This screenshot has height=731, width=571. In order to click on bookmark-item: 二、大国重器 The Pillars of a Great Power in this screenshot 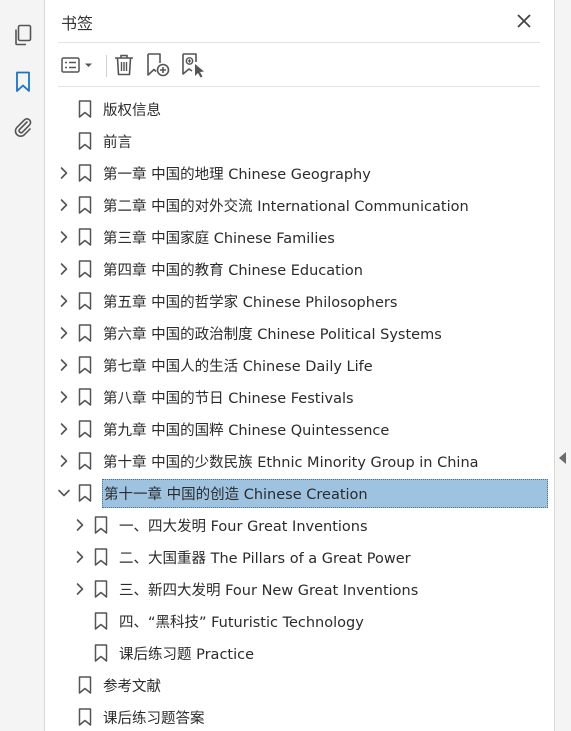, I will do `click(241, 557)`.